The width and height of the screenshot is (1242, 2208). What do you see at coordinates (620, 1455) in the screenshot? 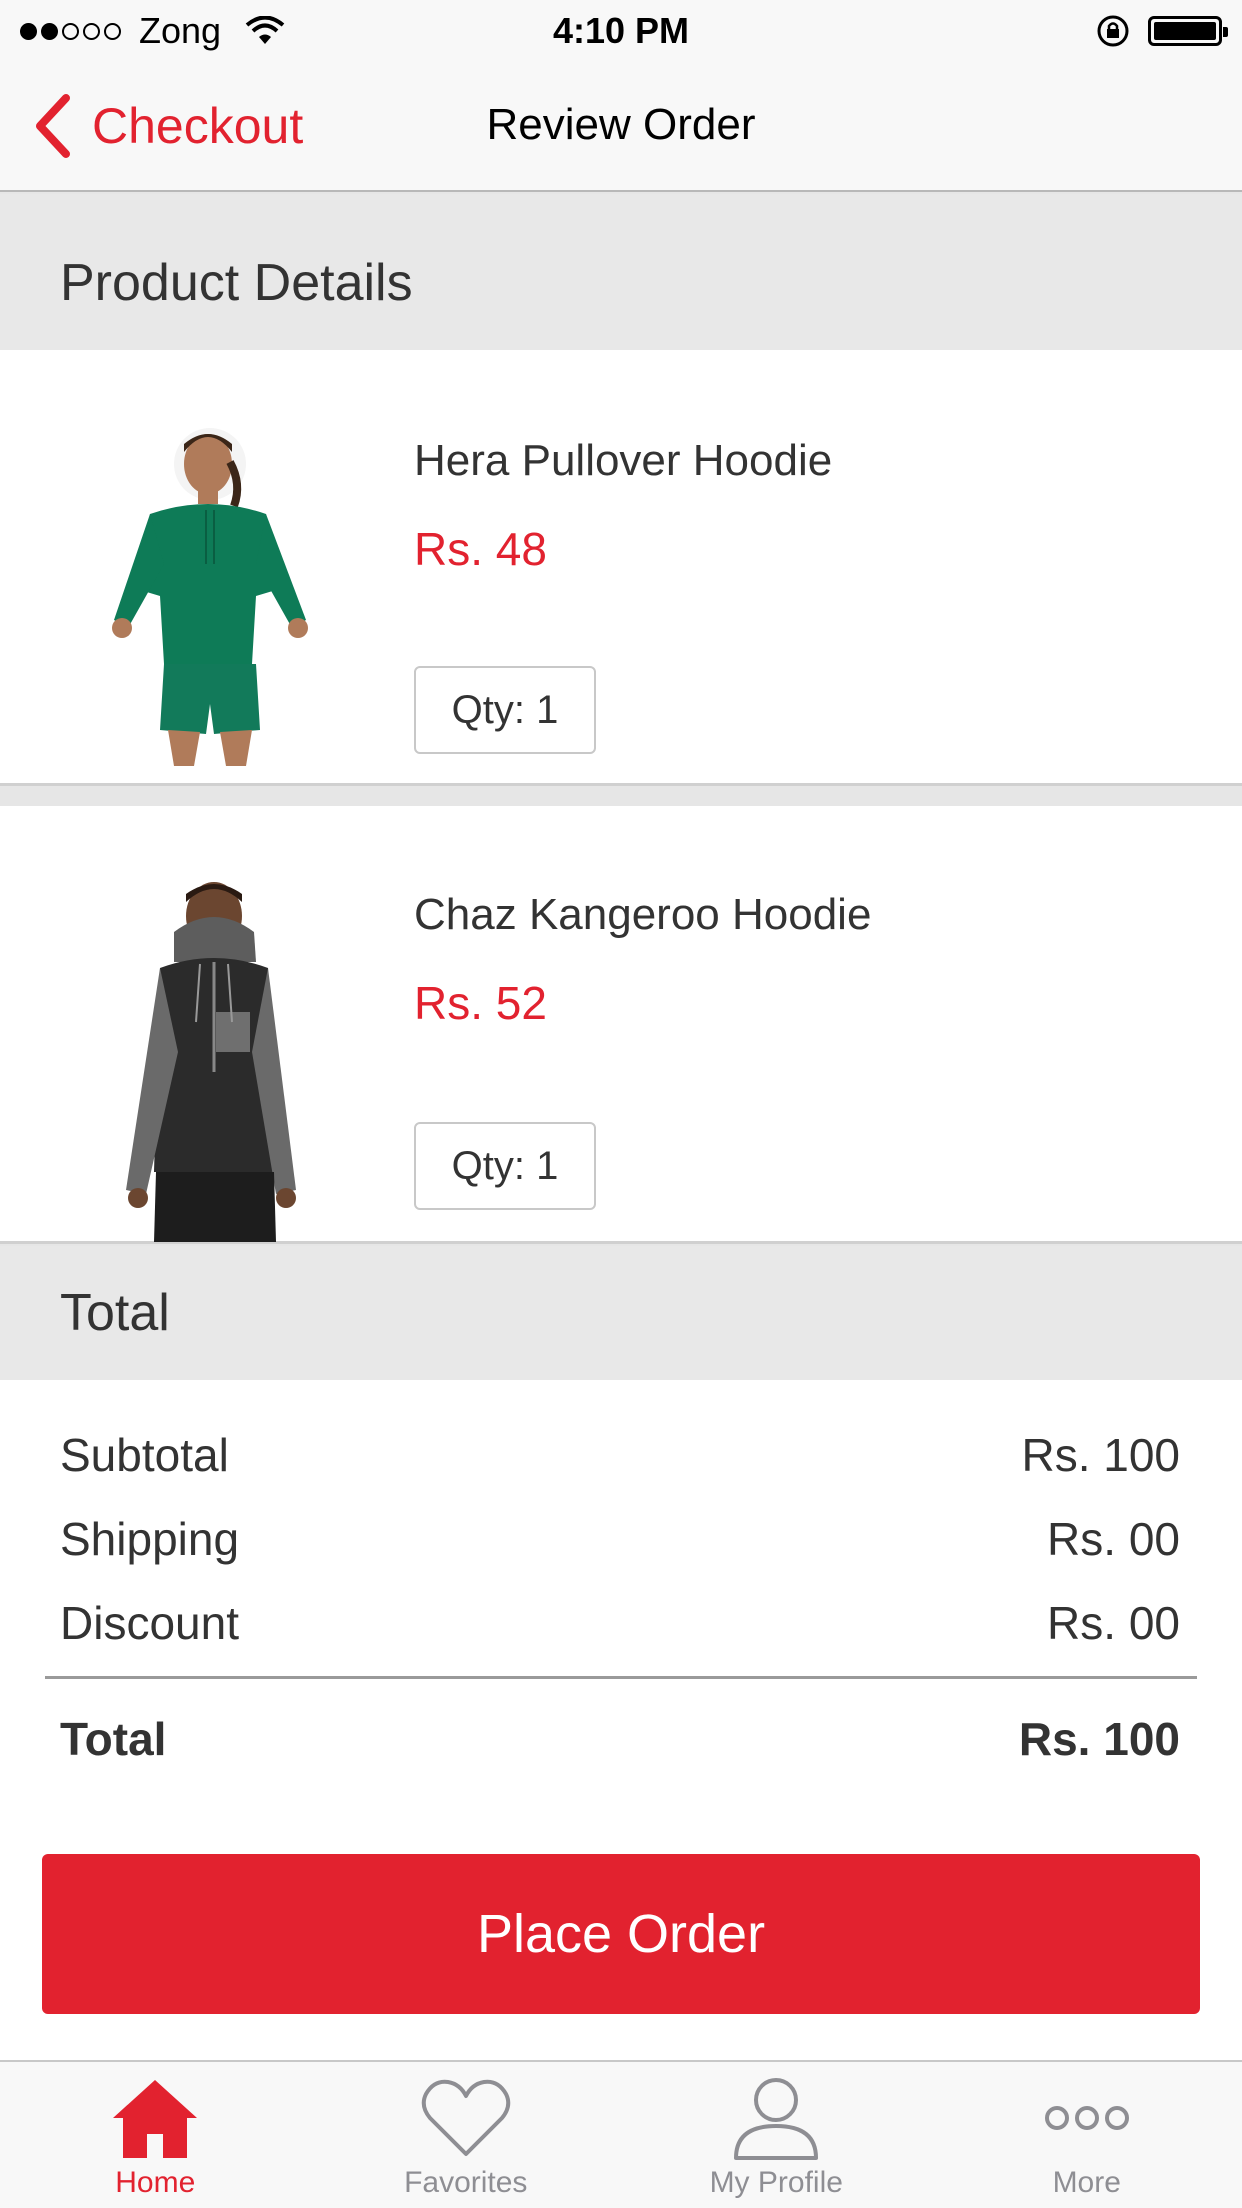
I see `subtotal-row: Subtotal Rs. 100` at bounding box center [620, 1455].